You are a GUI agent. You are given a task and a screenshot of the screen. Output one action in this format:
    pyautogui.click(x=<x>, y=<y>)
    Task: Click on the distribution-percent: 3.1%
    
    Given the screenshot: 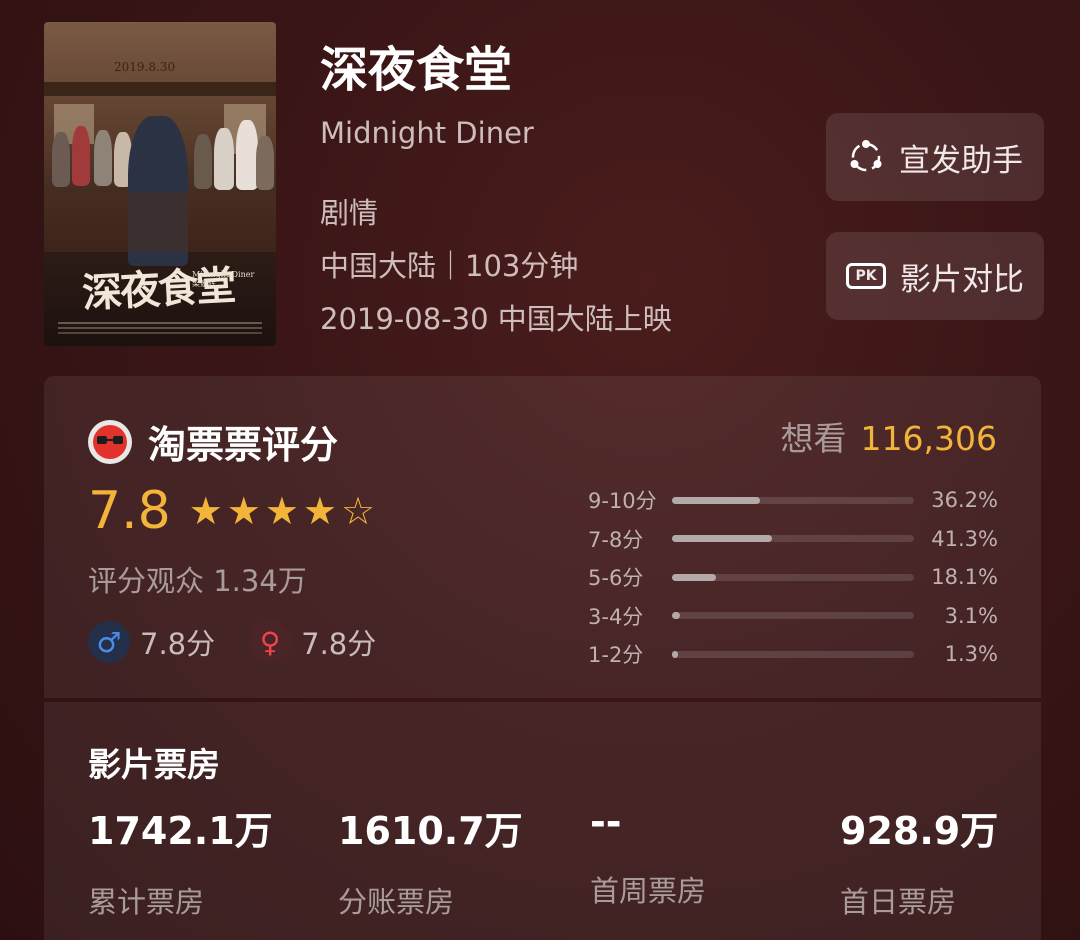 What is the action you would take?
    pyautogui.click(x=971, y=615)
    